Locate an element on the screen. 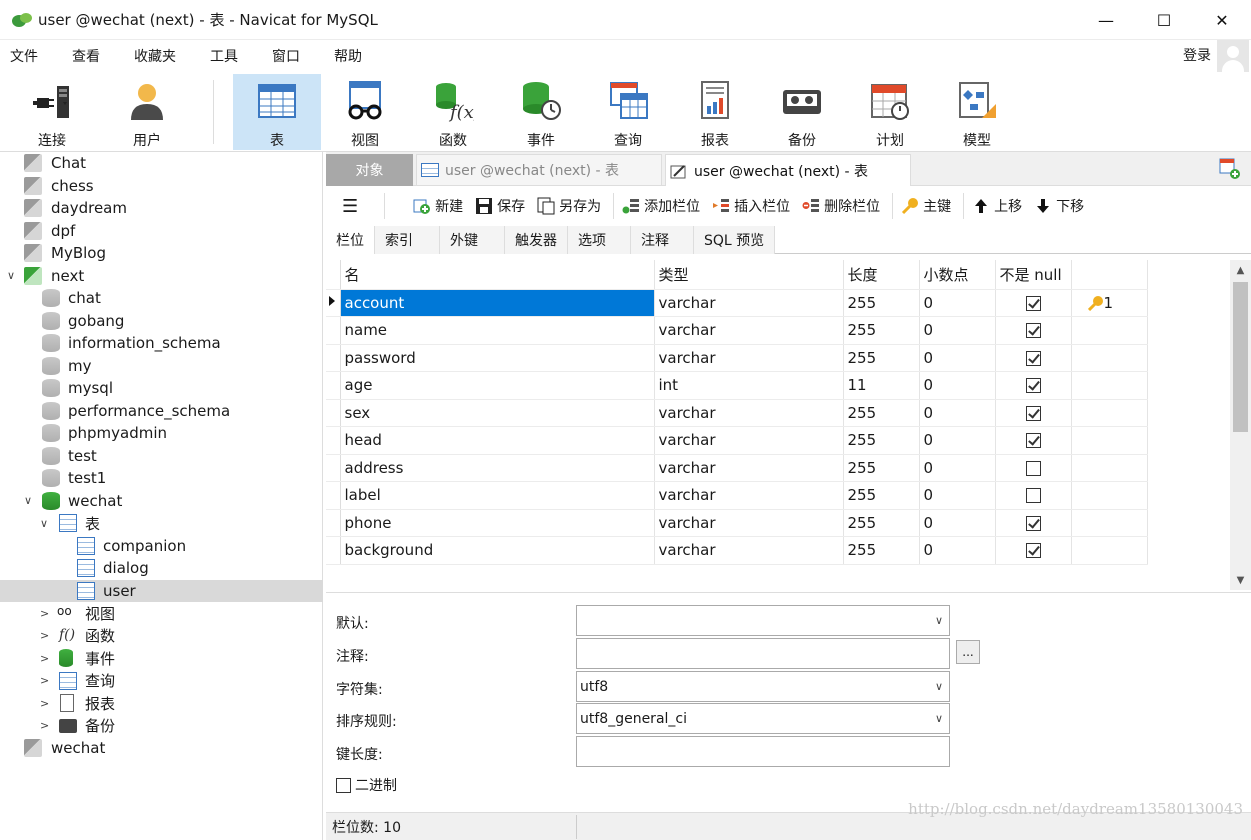  tree-conn-chat: Chat is located at coordinates (161, 163).